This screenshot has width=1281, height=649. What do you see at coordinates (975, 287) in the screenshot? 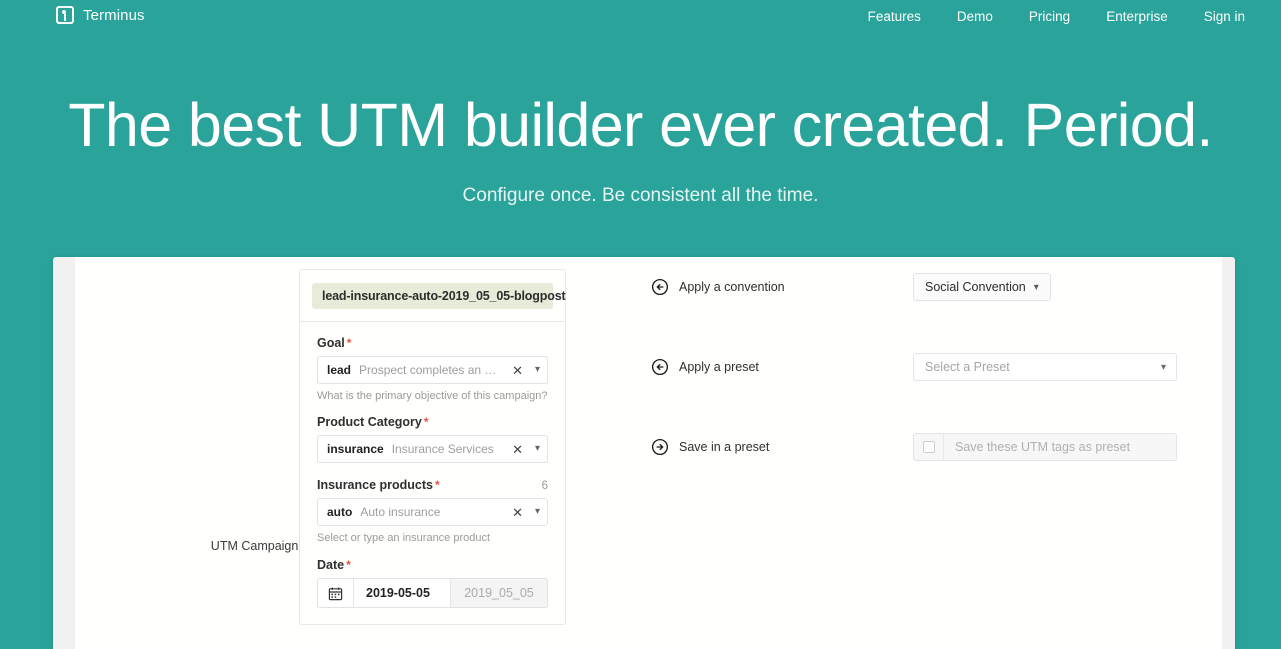
I see `convention-selected-value: Social Convention` at bounding box center [975, 287].